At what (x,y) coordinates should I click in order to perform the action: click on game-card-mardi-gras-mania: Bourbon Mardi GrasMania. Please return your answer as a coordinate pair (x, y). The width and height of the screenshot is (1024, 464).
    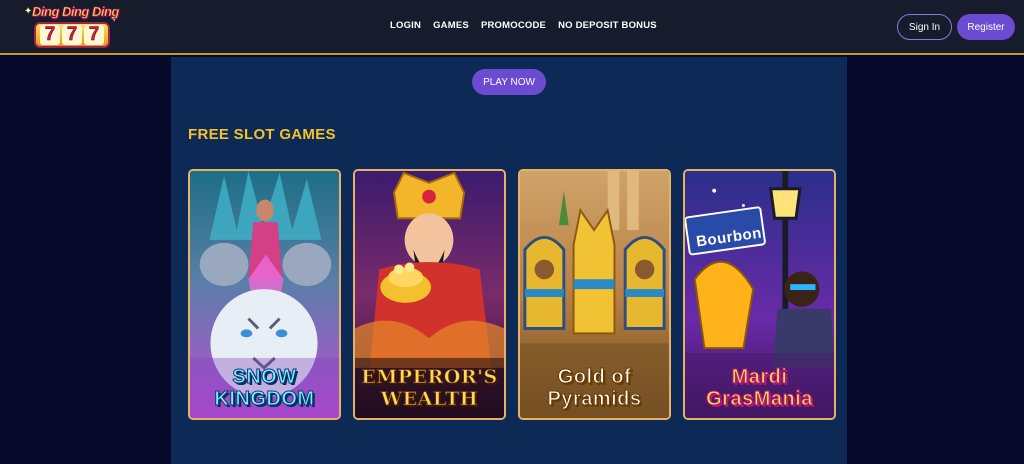
    Looking at the image, I should click on (759, 294).